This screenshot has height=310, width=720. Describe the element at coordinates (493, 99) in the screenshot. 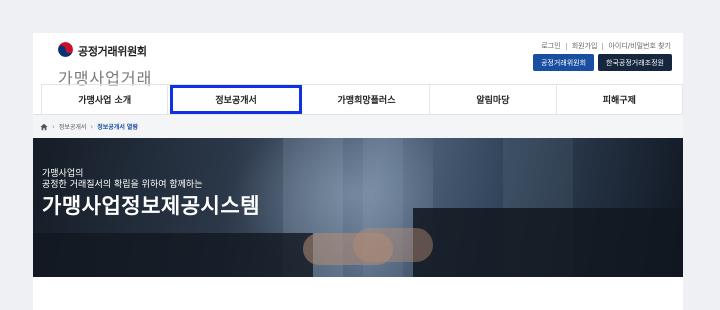

I see `nav-item-notice: 알림마당` at that location.